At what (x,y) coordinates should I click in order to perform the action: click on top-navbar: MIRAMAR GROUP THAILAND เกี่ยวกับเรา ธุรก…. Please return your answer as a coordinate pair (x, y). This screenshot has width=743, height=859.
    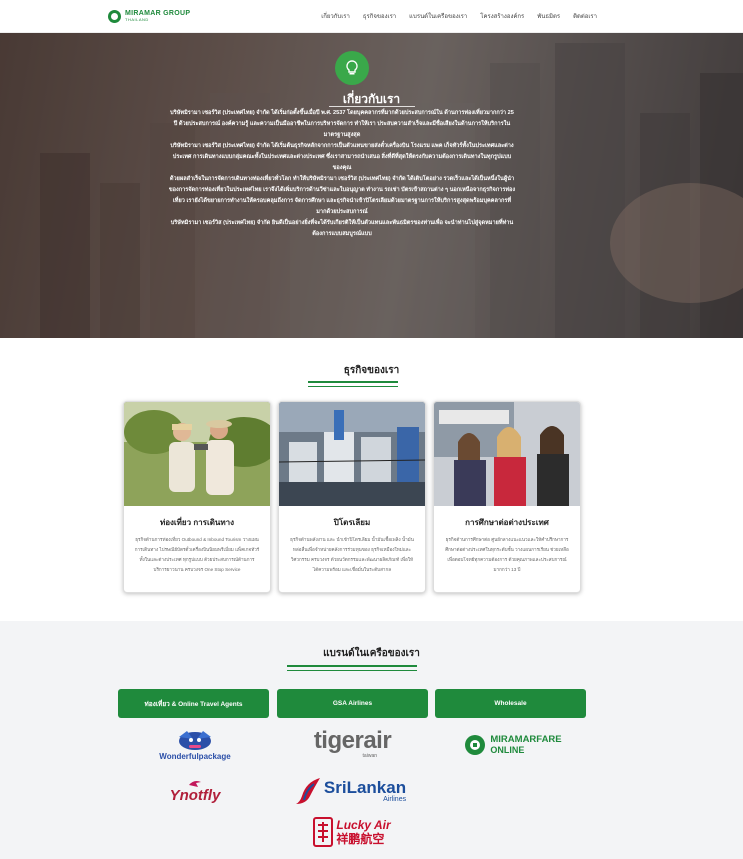
    Looking at the image, I should click on (371, 16).